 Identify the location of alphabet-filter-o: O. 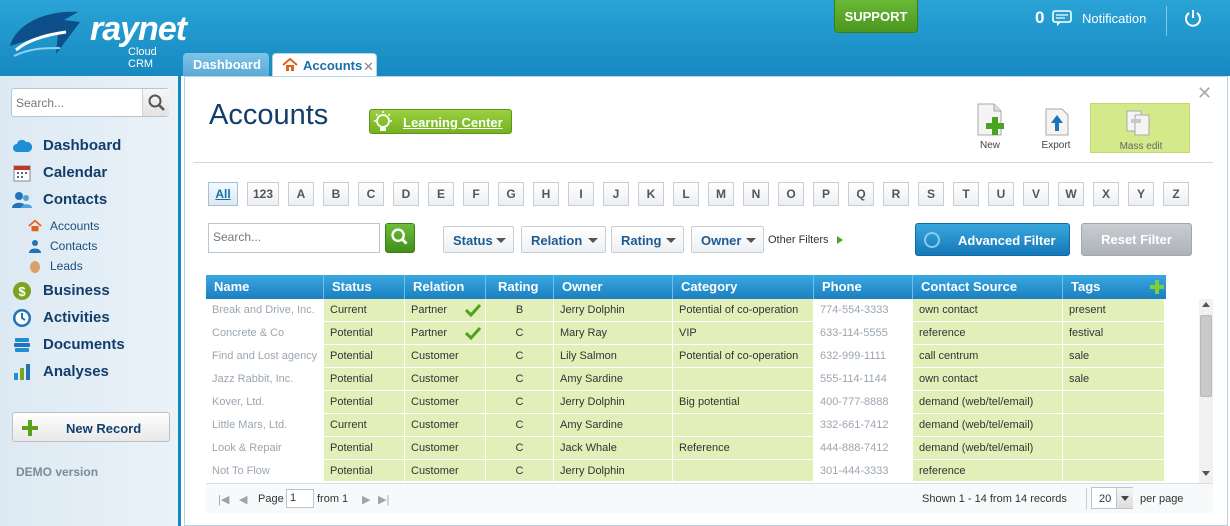
(791, 194).